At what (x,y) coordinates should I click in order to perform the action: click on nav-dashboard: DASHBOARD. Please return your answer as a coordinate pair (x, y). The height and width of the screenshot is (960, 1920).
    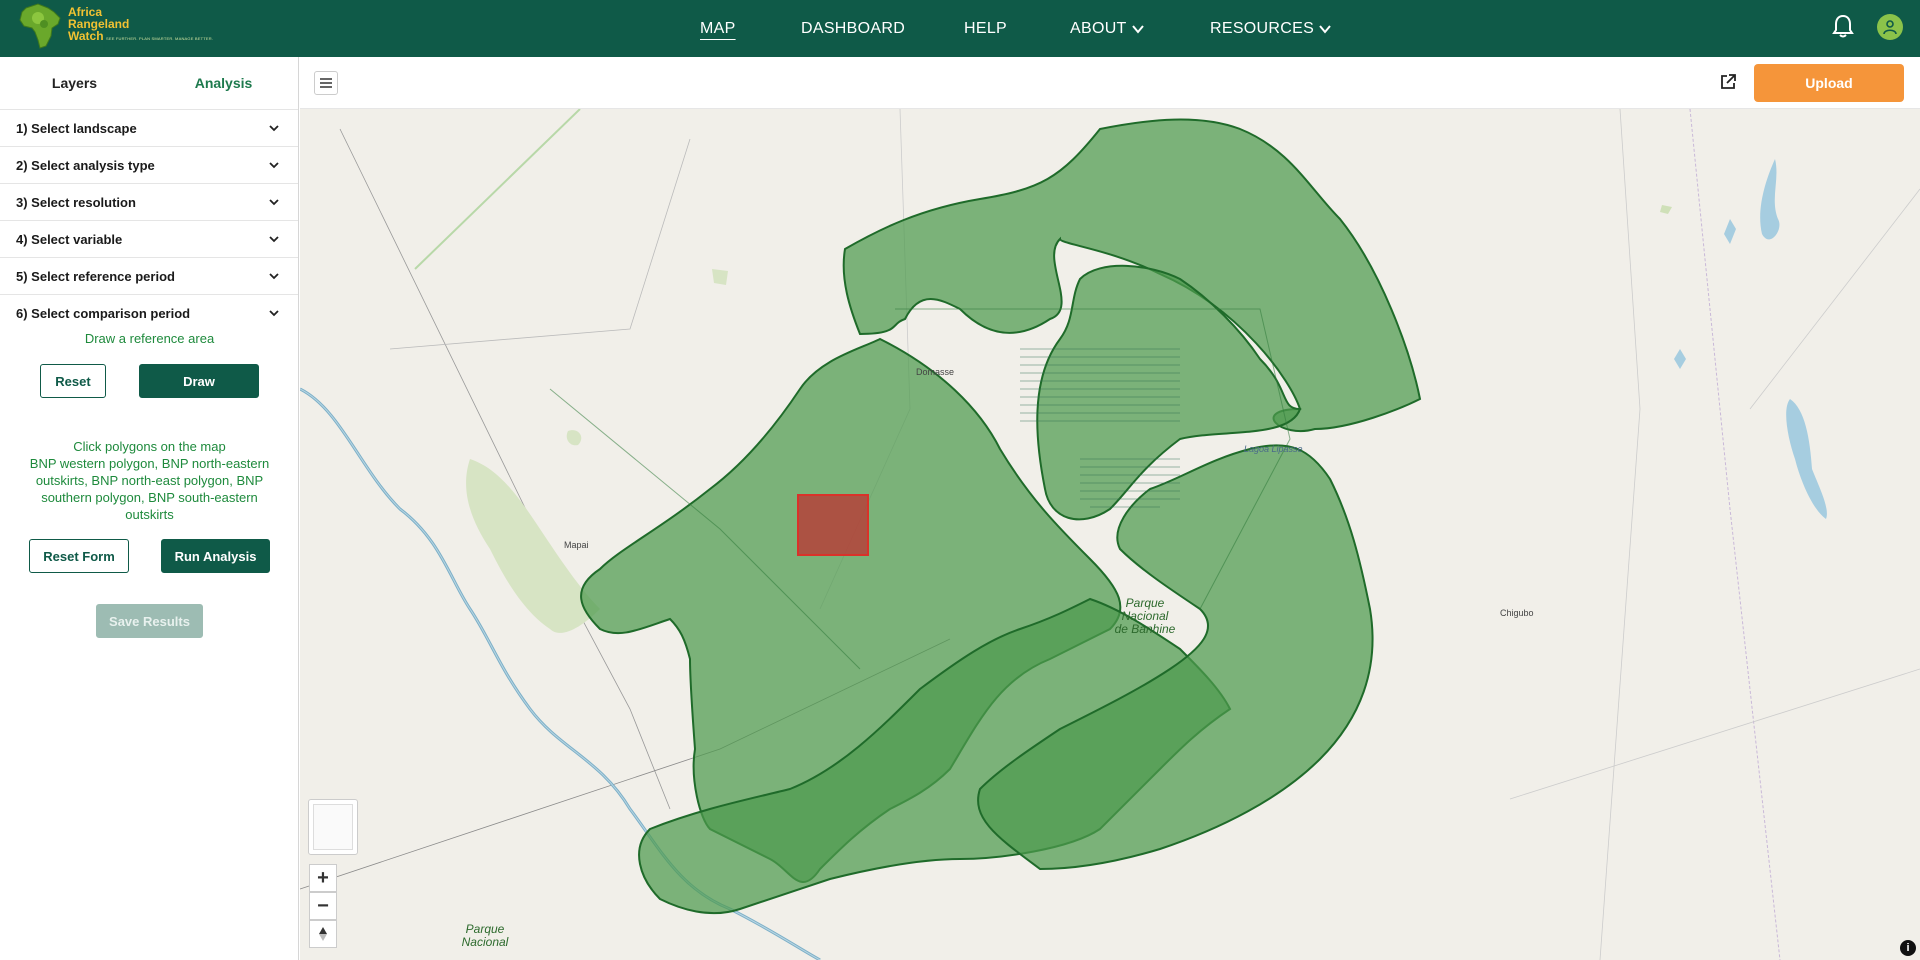
    Looking at the image, I should click on (853, 28).